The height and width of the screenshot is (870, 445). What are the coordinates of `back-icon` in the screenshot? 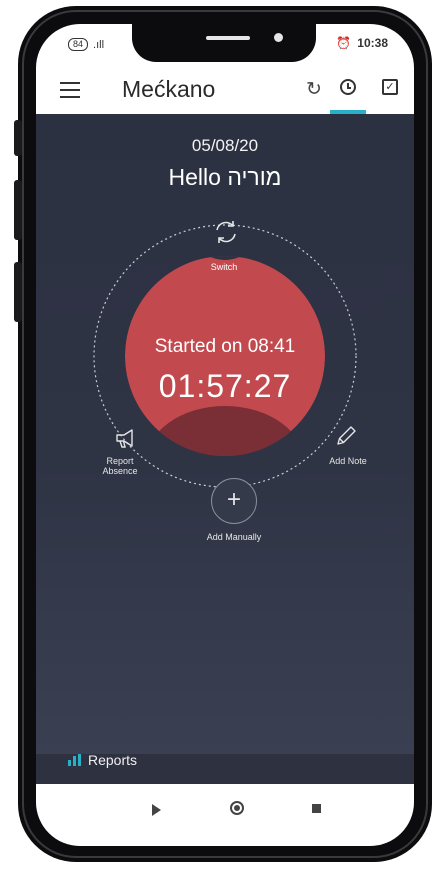 It's located at (156, 810).